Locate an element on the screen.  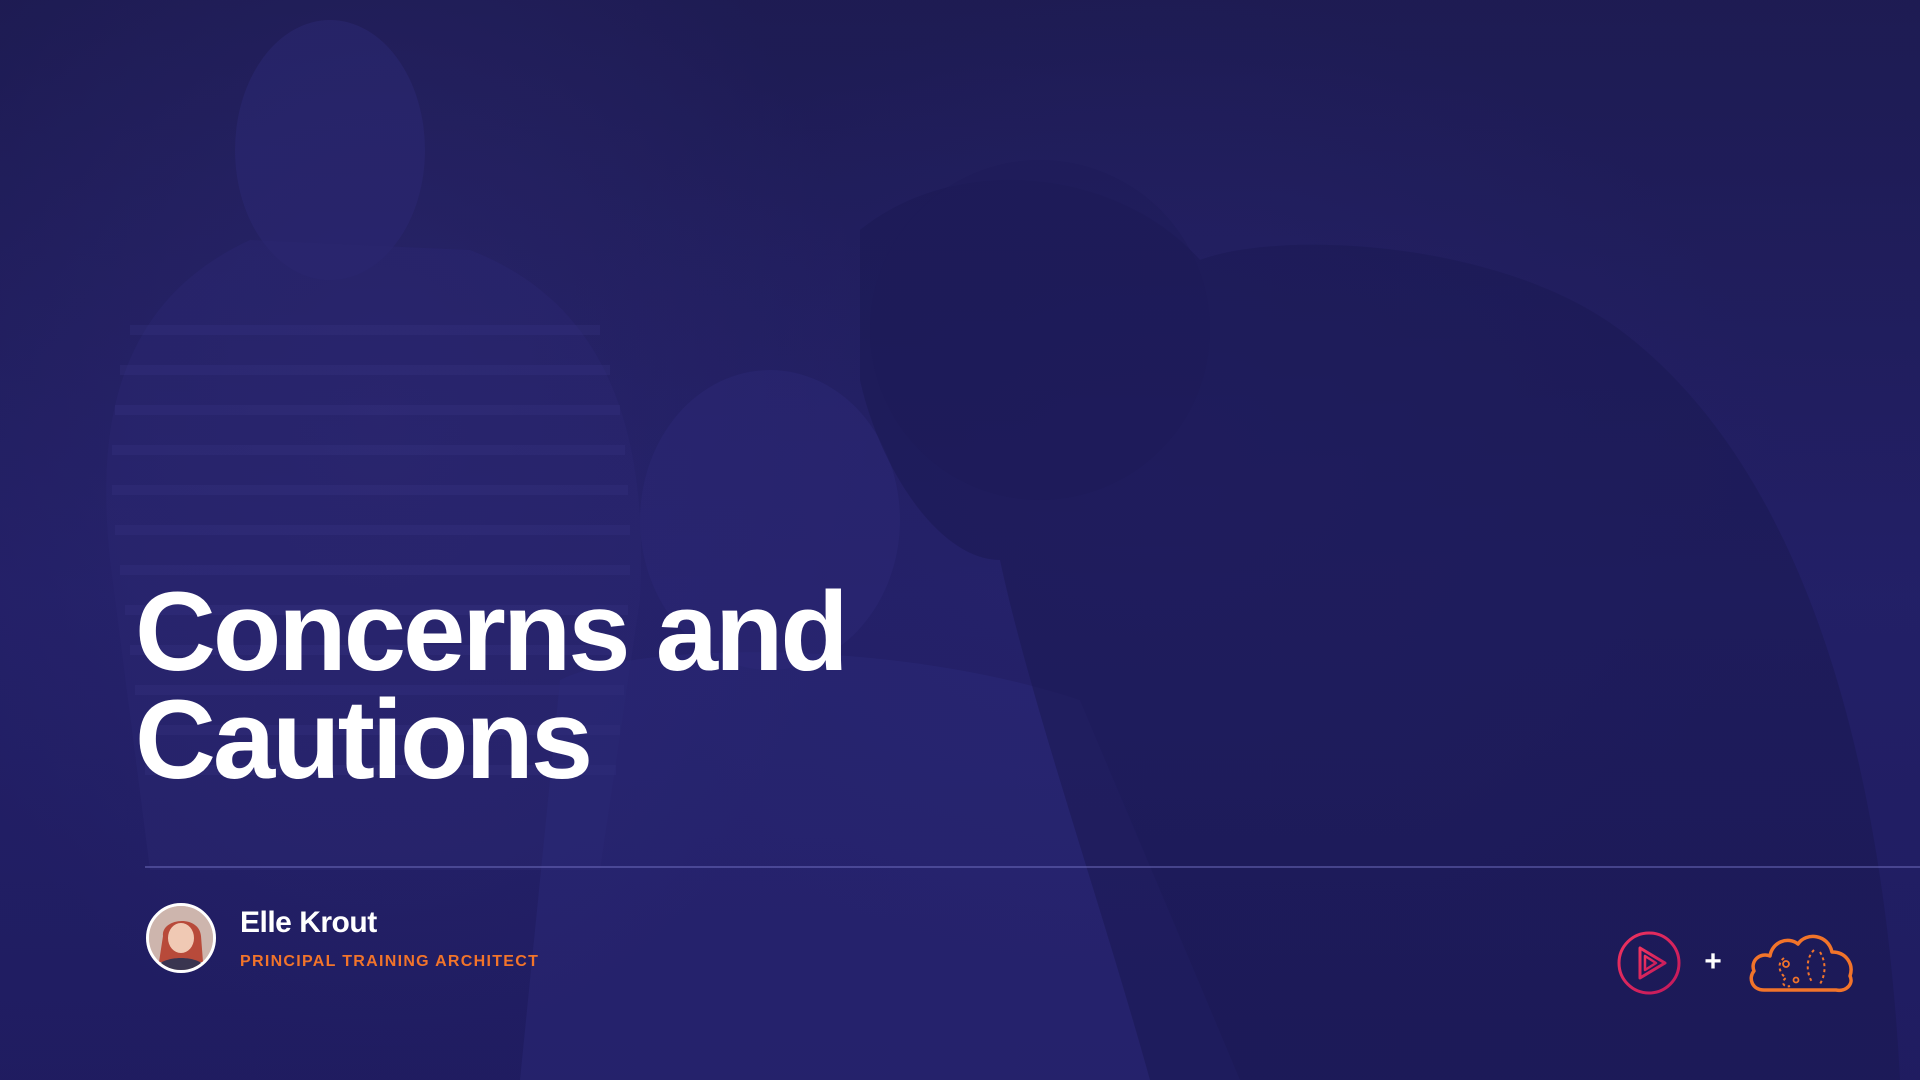
presenter-avatar is located at coordinates (181, 938).